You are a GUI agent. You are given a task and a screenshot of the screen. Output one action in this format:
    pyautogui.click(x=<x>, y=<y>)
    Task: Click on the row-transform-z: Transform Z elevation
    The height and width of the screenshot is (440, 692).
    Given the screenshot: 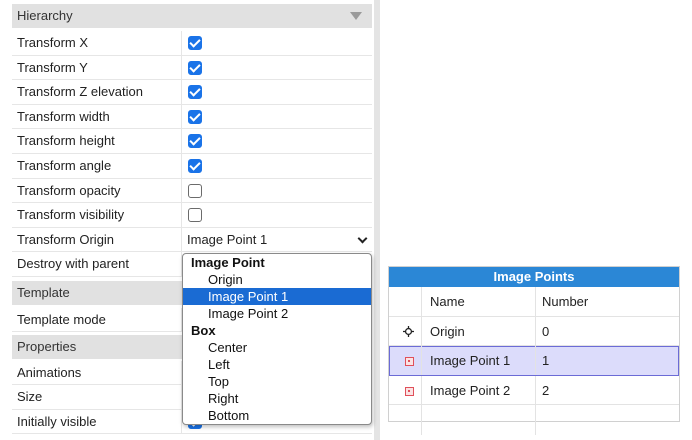 What is the action you would take?
    pyautogui.click(x=192, y=92)
    